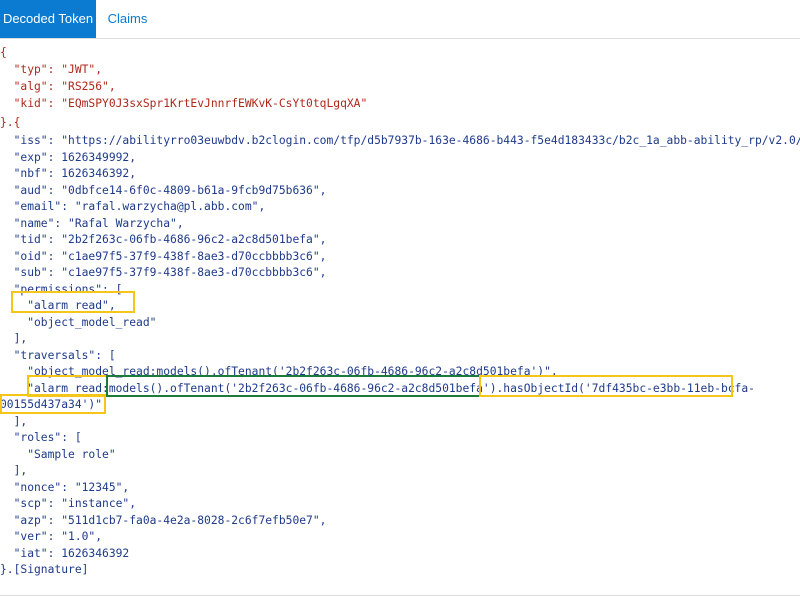 The image size is (800, 600). Describe the element at coordinates (68, 173) in the screenshot. I see `claim-nbf: "nbf": 1626346392,` at that location.